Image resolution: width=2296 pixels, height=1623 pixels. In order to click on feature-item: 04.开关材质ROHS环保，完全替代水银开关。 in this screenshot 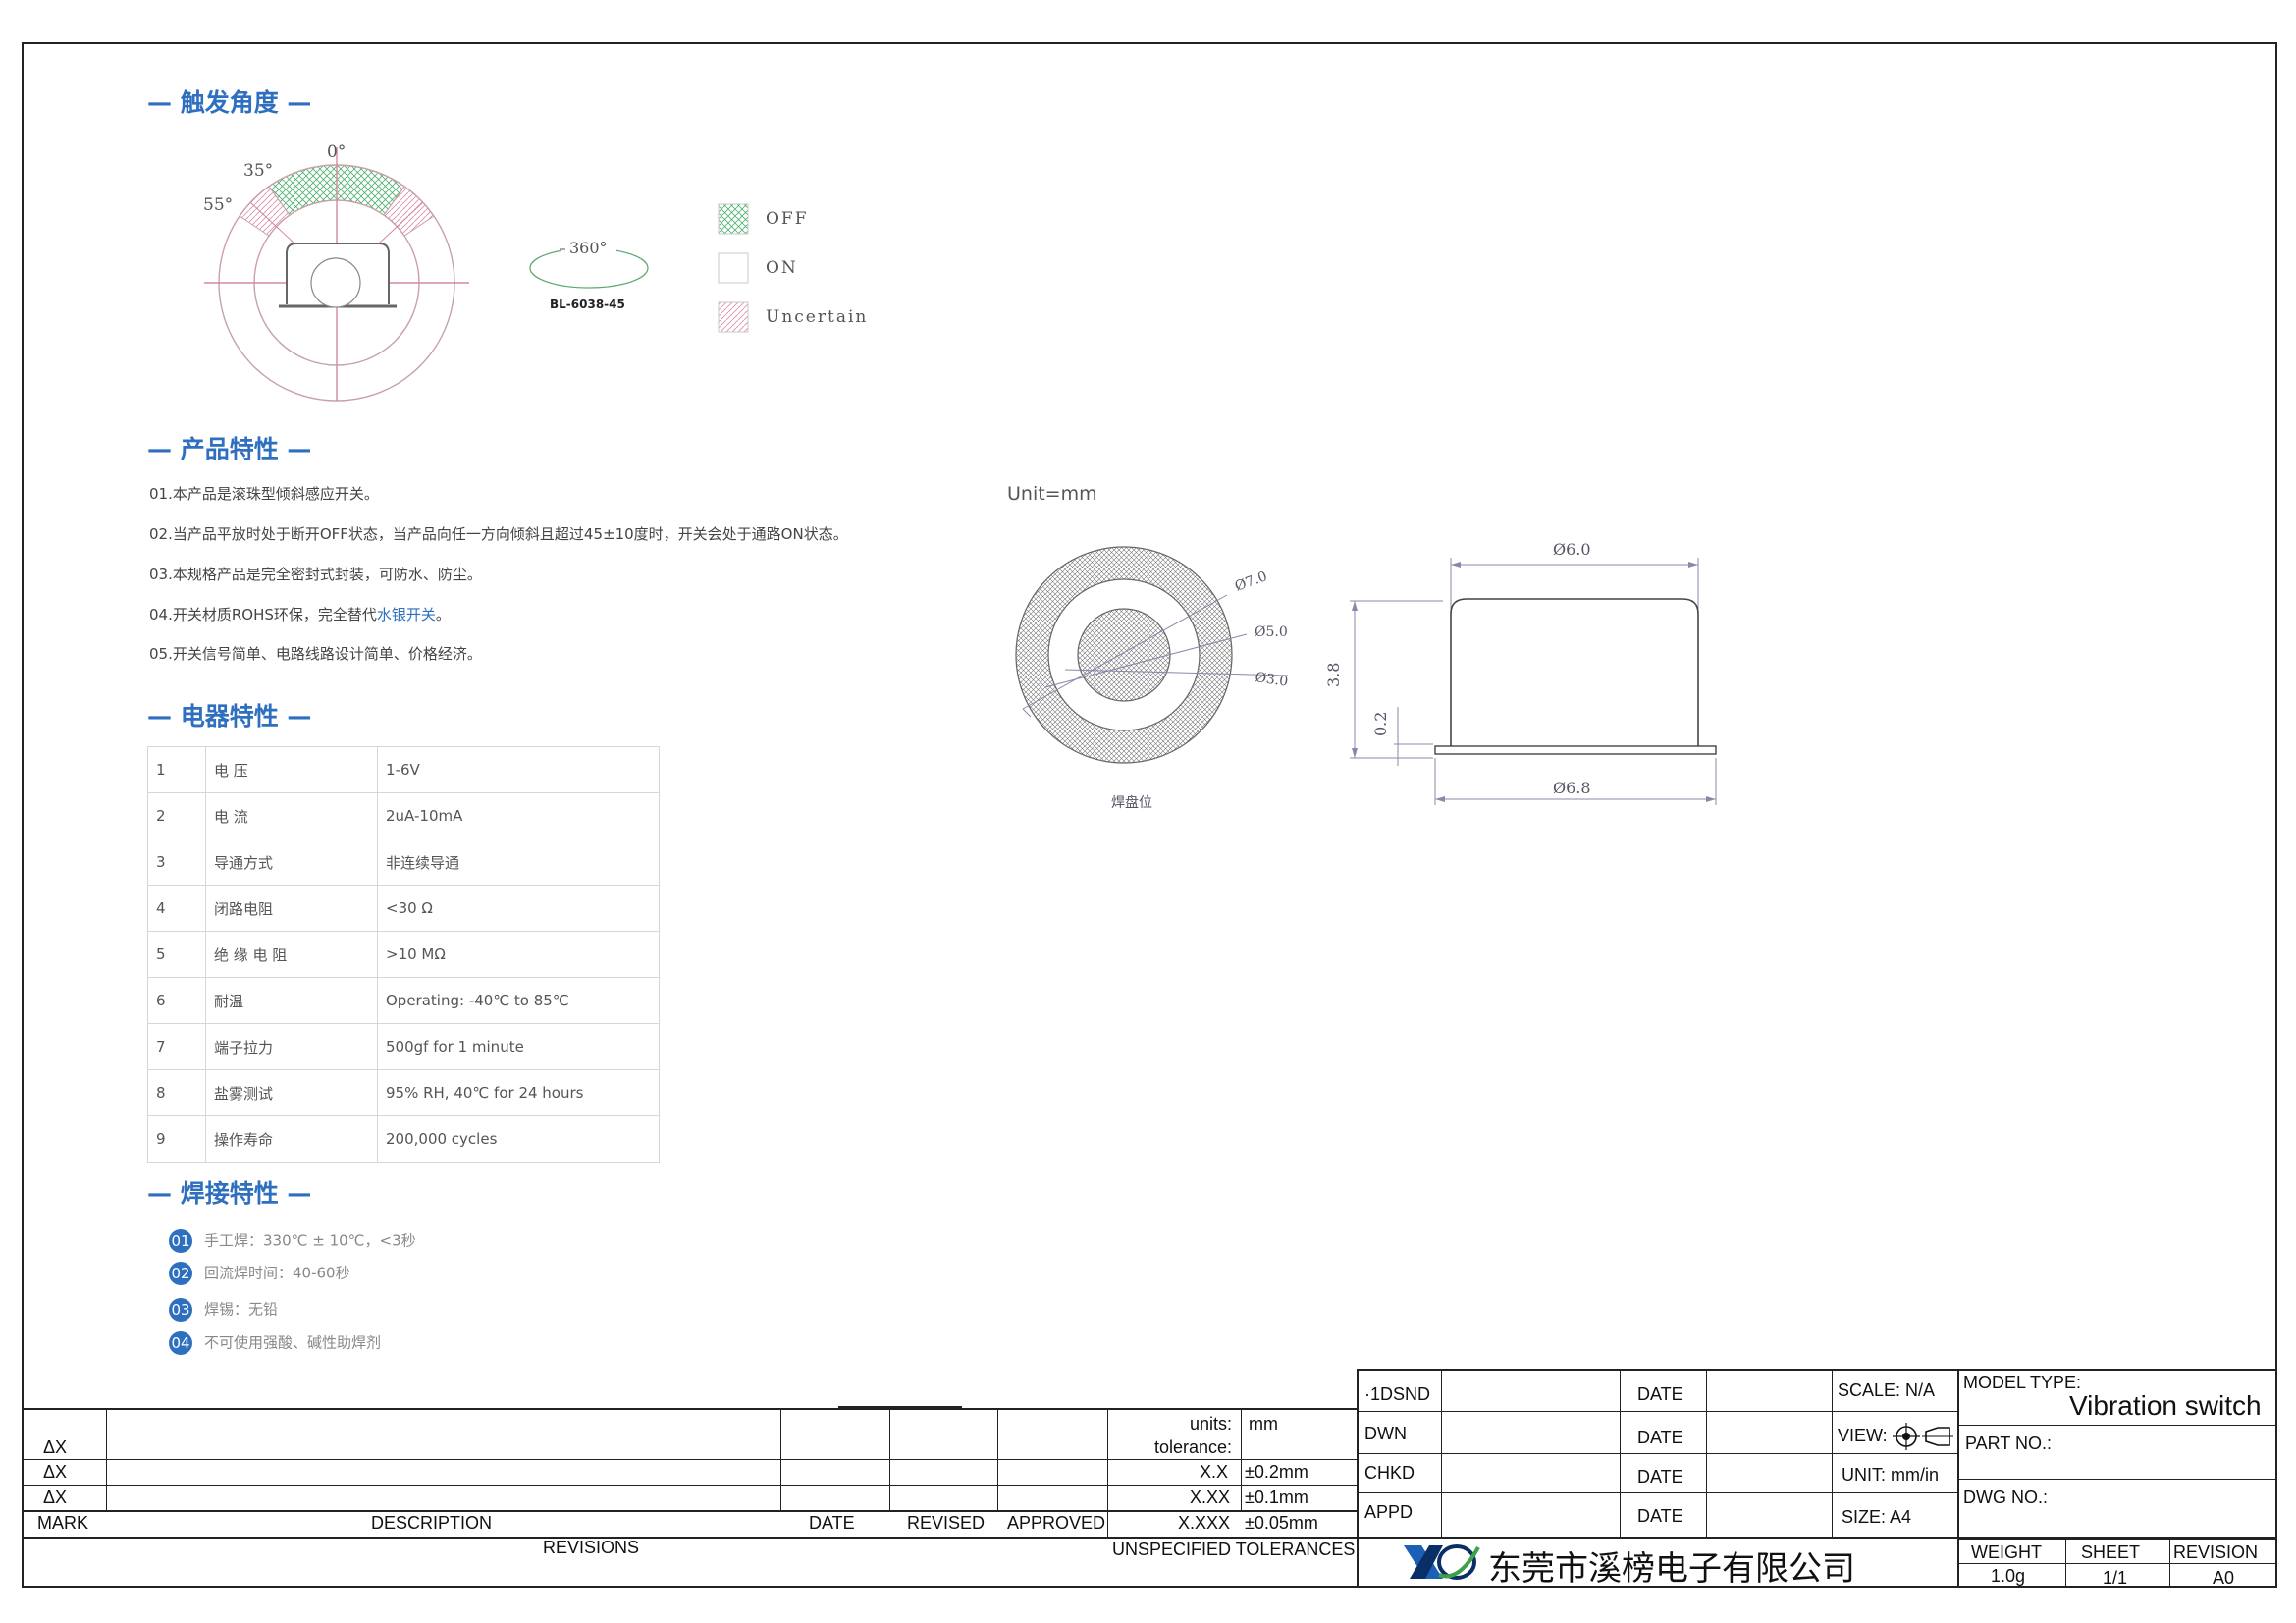, I will do `click(300, 614)`.